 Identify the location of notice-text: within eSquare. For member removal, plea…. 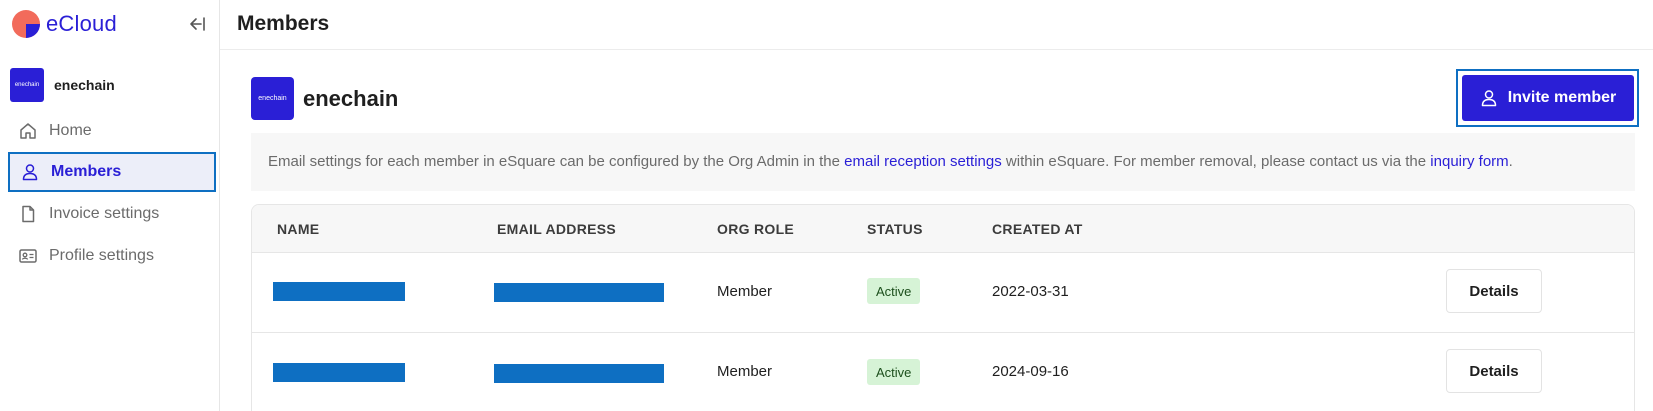
(1216, 161).